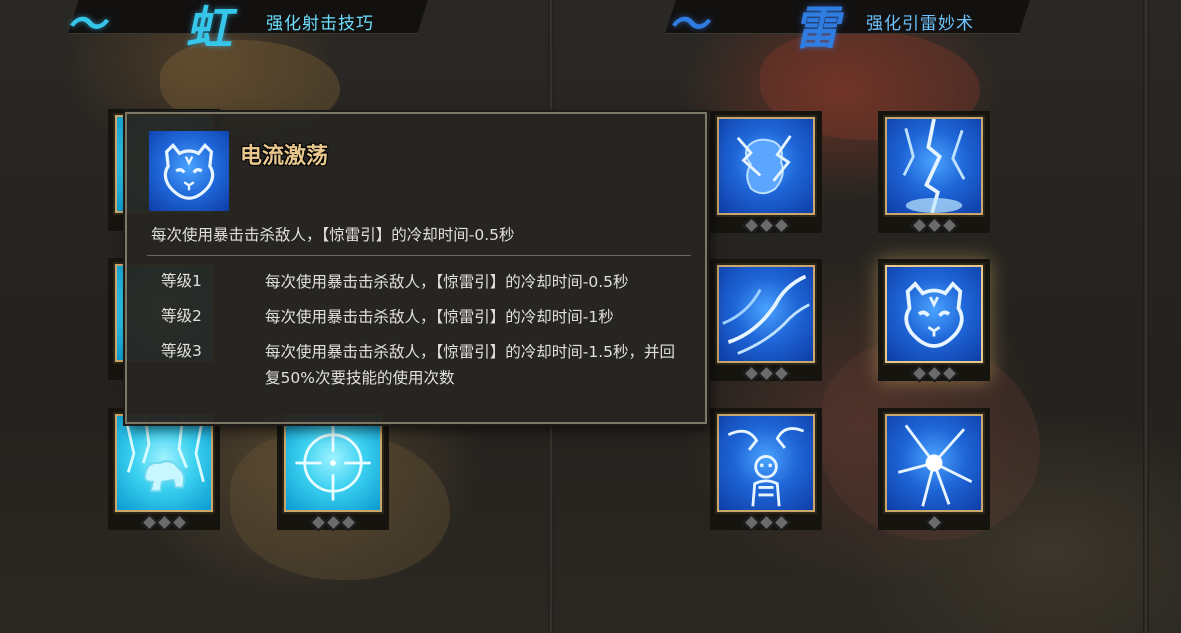 The height and width of the screenshot is (633, 1181). I want to click on skill-tile-shocked-person, so click(766, 470).